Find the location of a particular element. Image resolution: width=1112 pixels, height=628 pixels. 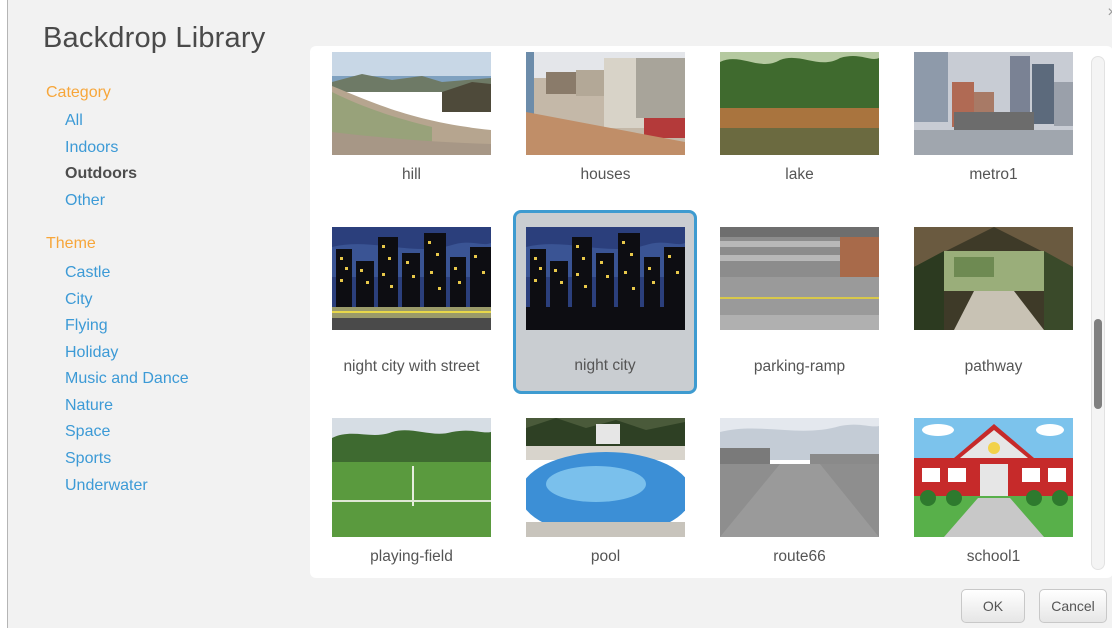

backdrop-label: night city is located at coordinates (605, 365).